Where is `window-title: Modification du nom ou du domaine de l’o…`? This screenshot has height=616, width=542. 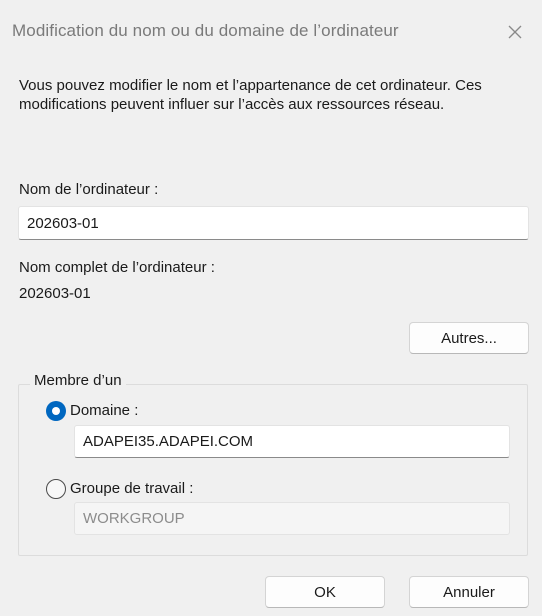 window-title: Modification du nom ou du domaine de l’o… is located at coordinates (205, 30).